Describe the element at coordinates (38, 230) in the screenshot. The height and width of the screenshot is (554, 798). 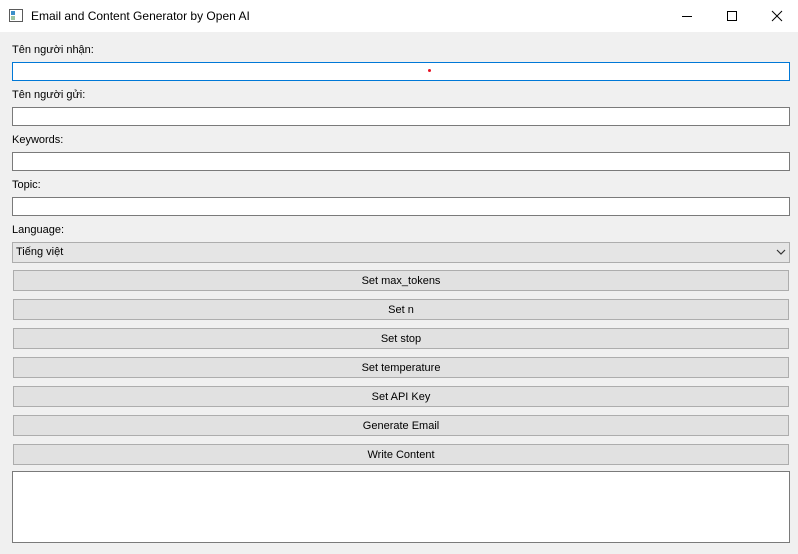
I see `language-label: Language:` at that location.